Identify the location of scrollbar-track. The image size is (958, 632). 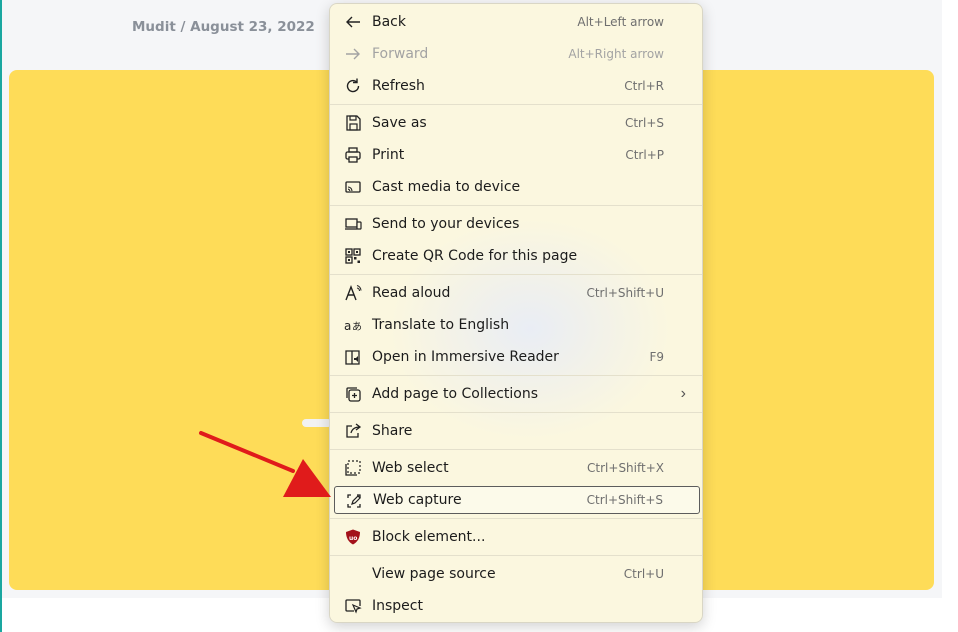
(950, 316).